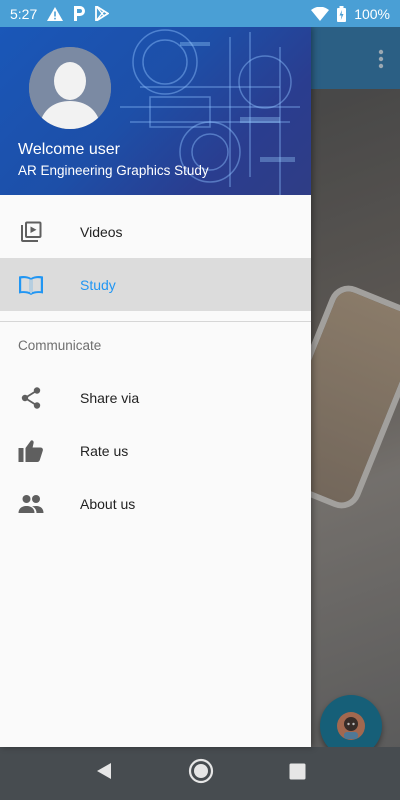  Describe the element at coordinates (155, 450) in the screenshot. I see `menu-item-rate: Rate us` at that location.